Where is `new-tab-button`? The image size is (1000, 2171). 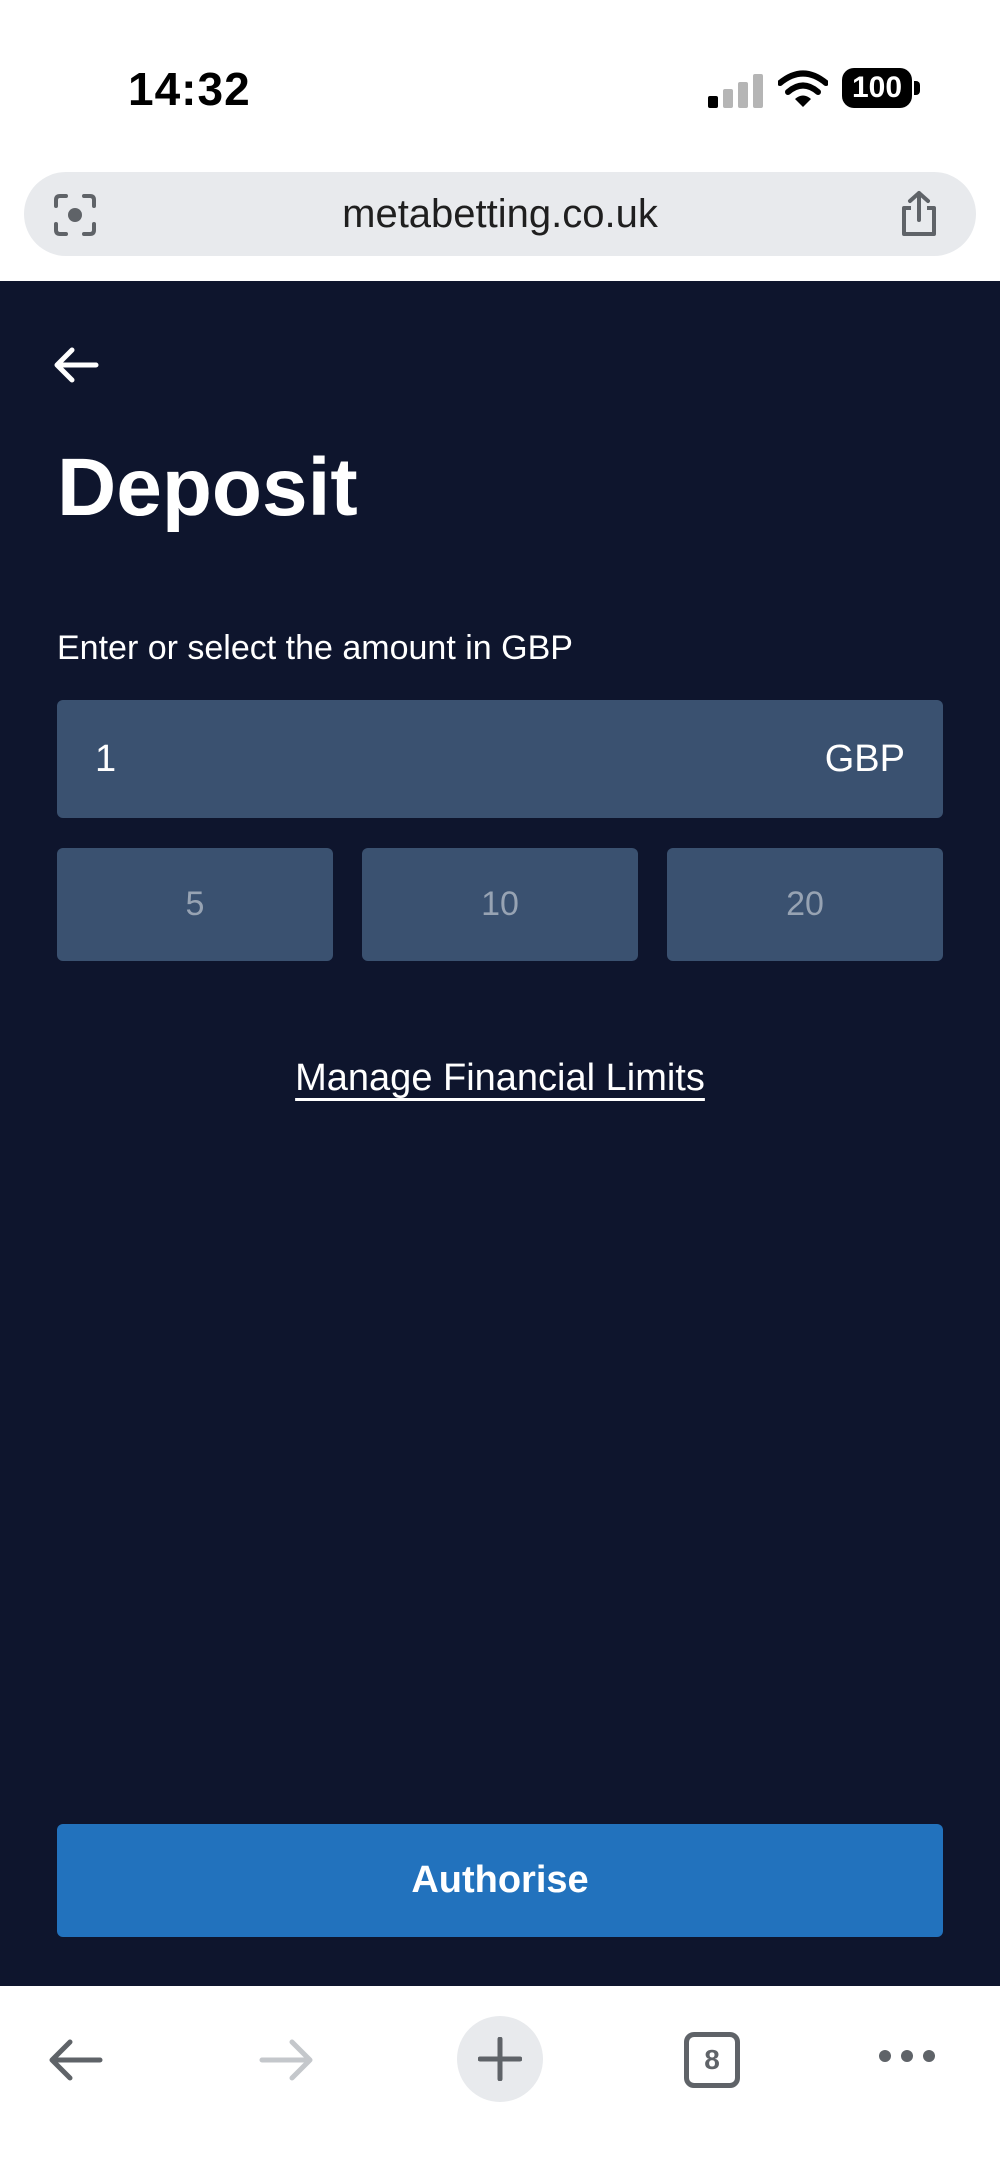 new-tab-button is located at coordinates (500, 2059).